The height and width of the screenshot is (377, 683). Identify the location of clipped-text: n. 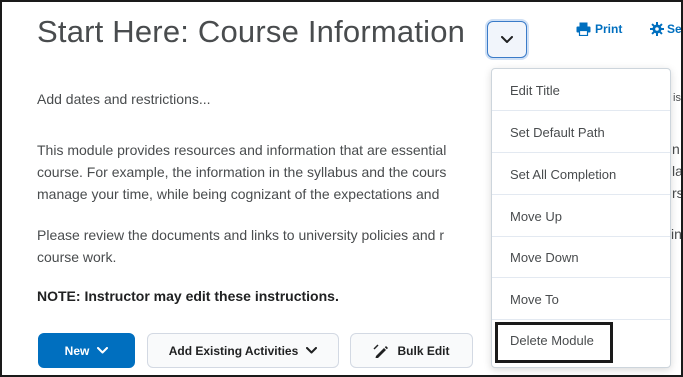
(676, 149).